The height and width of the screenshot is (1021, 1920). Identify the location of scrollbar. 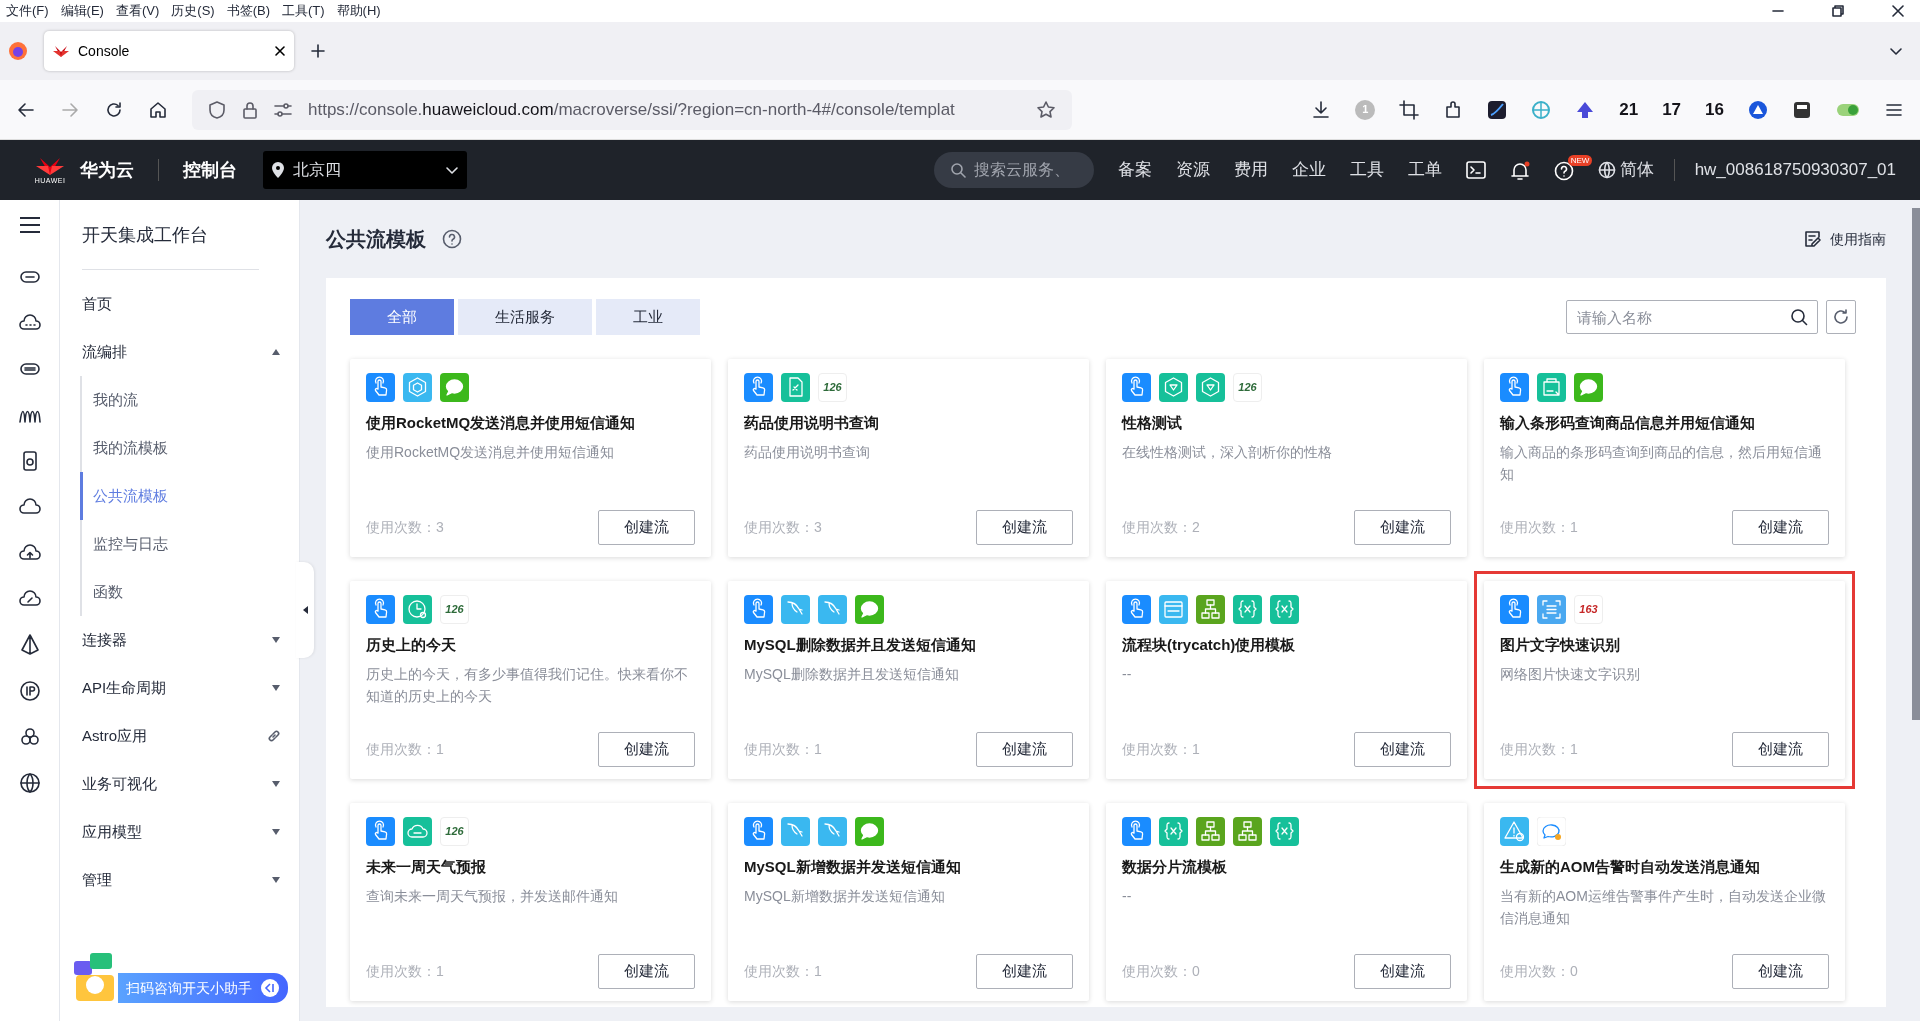
(1916, 610).